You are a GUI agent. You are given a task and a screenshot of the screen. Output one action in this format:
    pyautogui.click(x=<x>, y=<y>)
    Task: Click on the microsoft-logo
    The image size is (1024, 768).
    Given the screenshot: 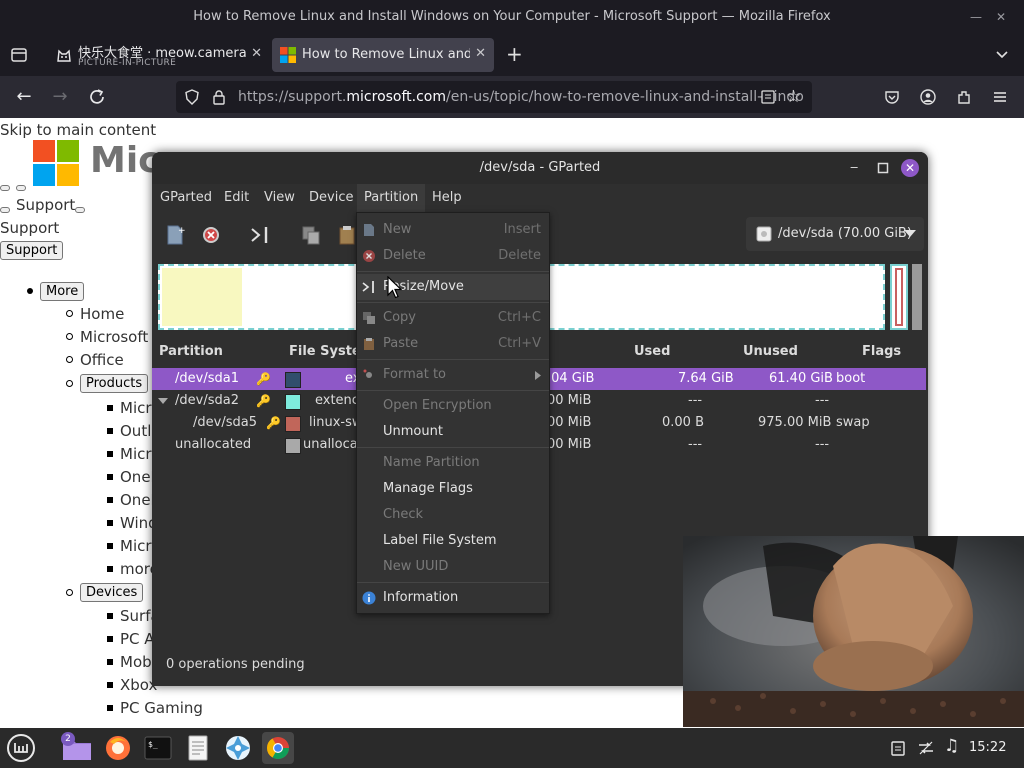 What is the action you would take?
    pyautogui.click(x=56, y=163)
    